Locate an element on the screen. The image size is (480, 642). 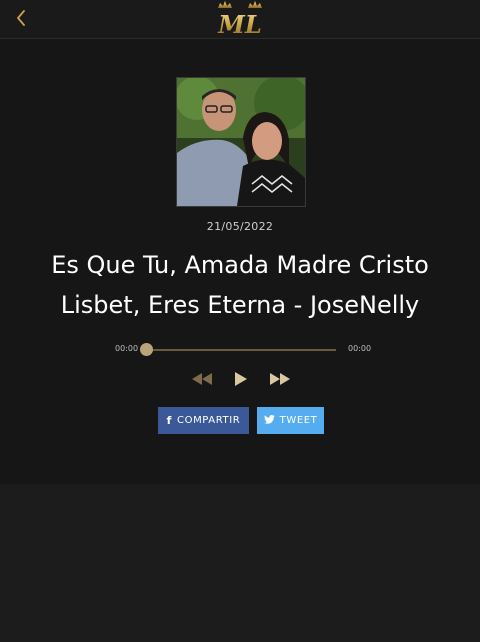
chevron-left-icon is located at coordinates (21, 18).